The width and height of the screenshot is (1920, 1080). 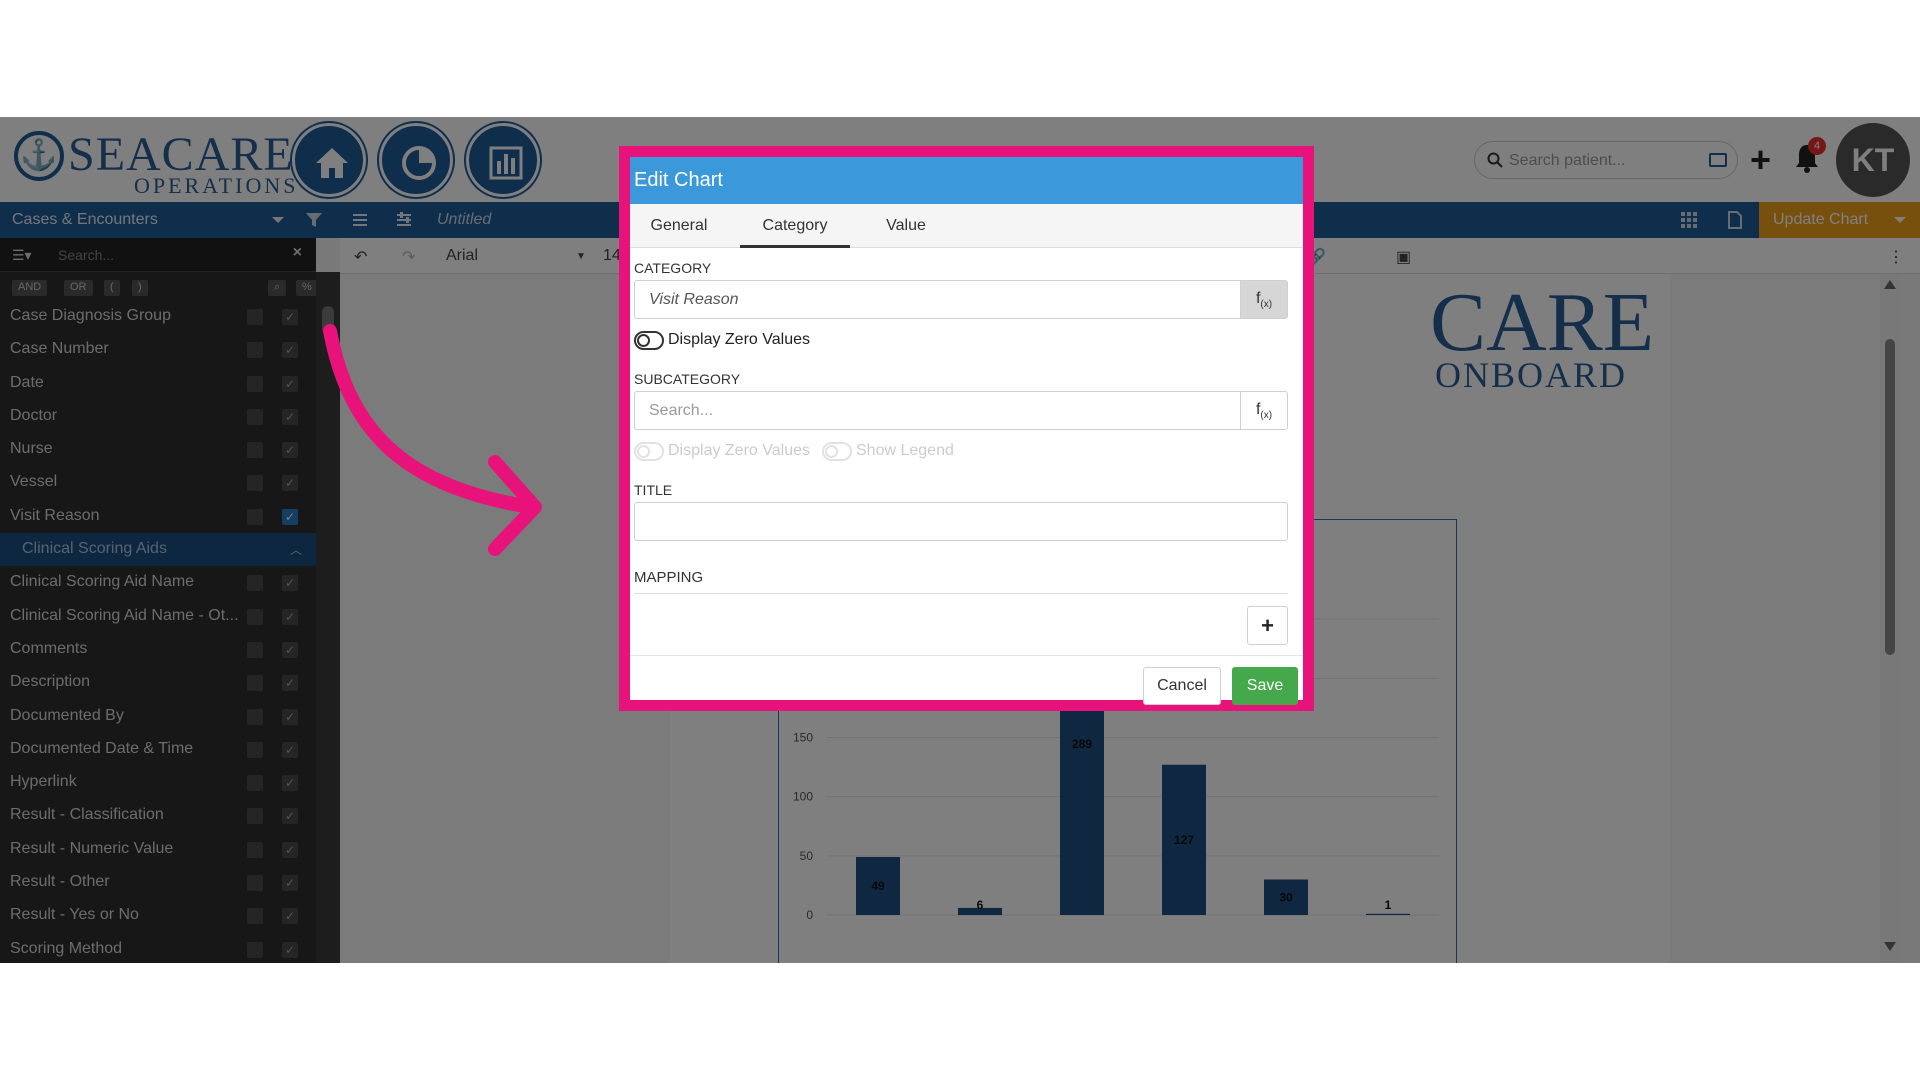 I want to click on add-mapping-button: +, so click(x=1267, y=625).